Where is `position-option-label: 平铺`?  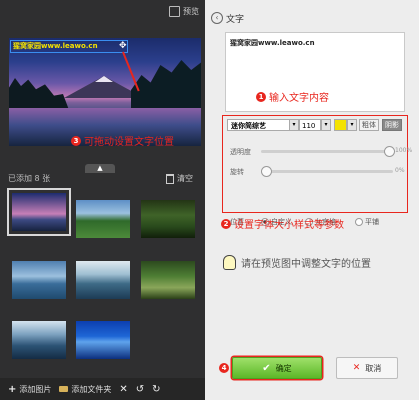 position-option-label: 平铺 is located at coordinates (372, 222).